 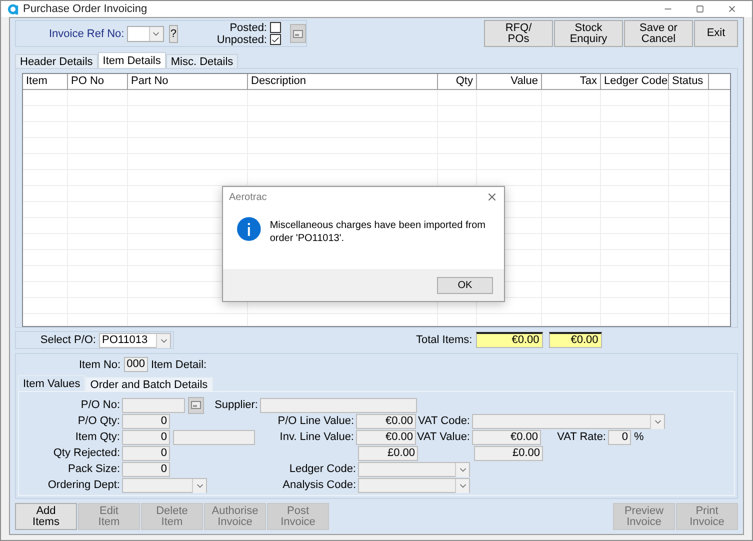 What do you see at coordinates (86, 453) in the screenshot?
I see `field-label: Qty Rejected:` at bounding box center [86, 453].